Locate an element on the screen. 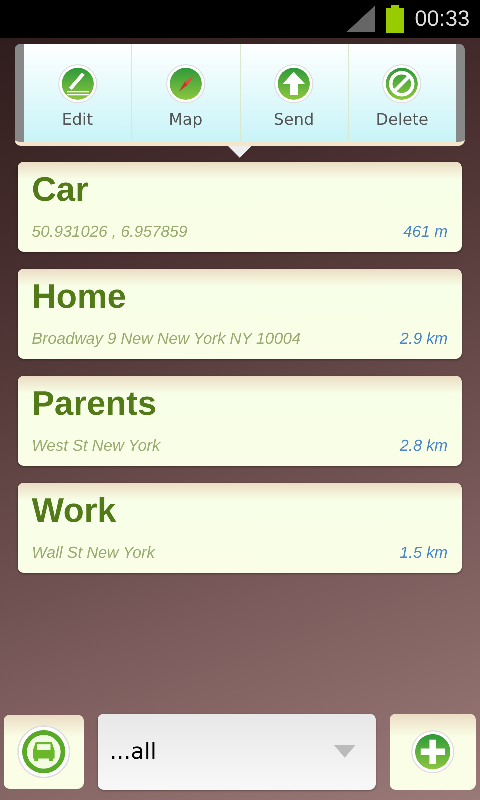 This screenshot has height=800, width=480. car-icon is located at coordinates (44, 752).